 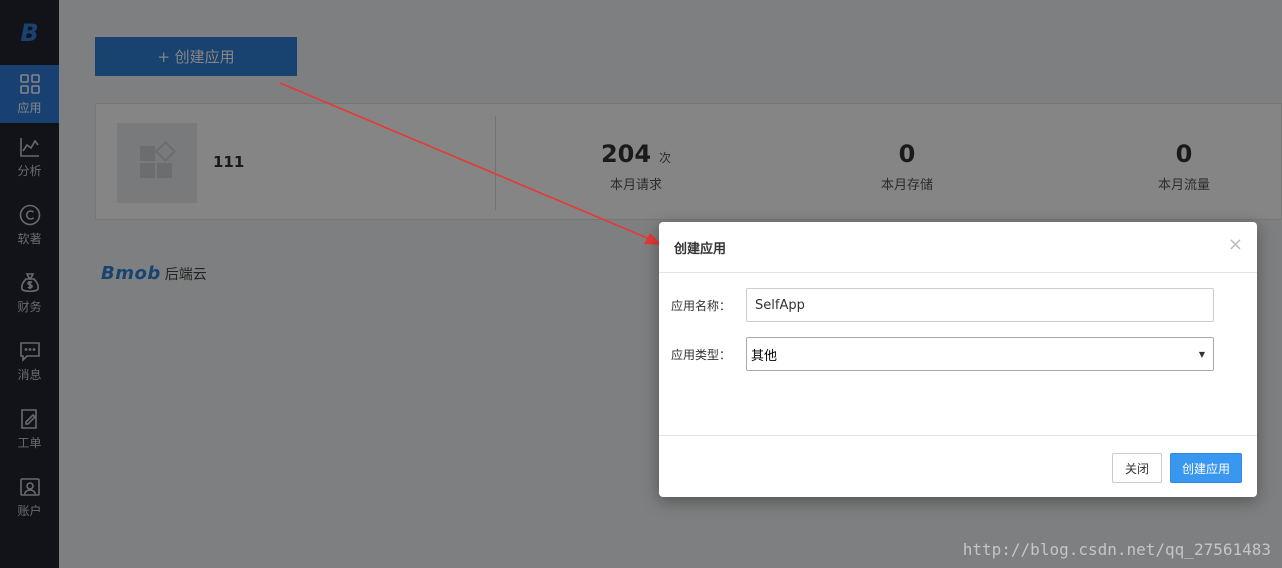 What do you see at coordinates (1137, 468) in the screenshot?
I see `close-button: 关闭` at bounding box center [1137, 468].